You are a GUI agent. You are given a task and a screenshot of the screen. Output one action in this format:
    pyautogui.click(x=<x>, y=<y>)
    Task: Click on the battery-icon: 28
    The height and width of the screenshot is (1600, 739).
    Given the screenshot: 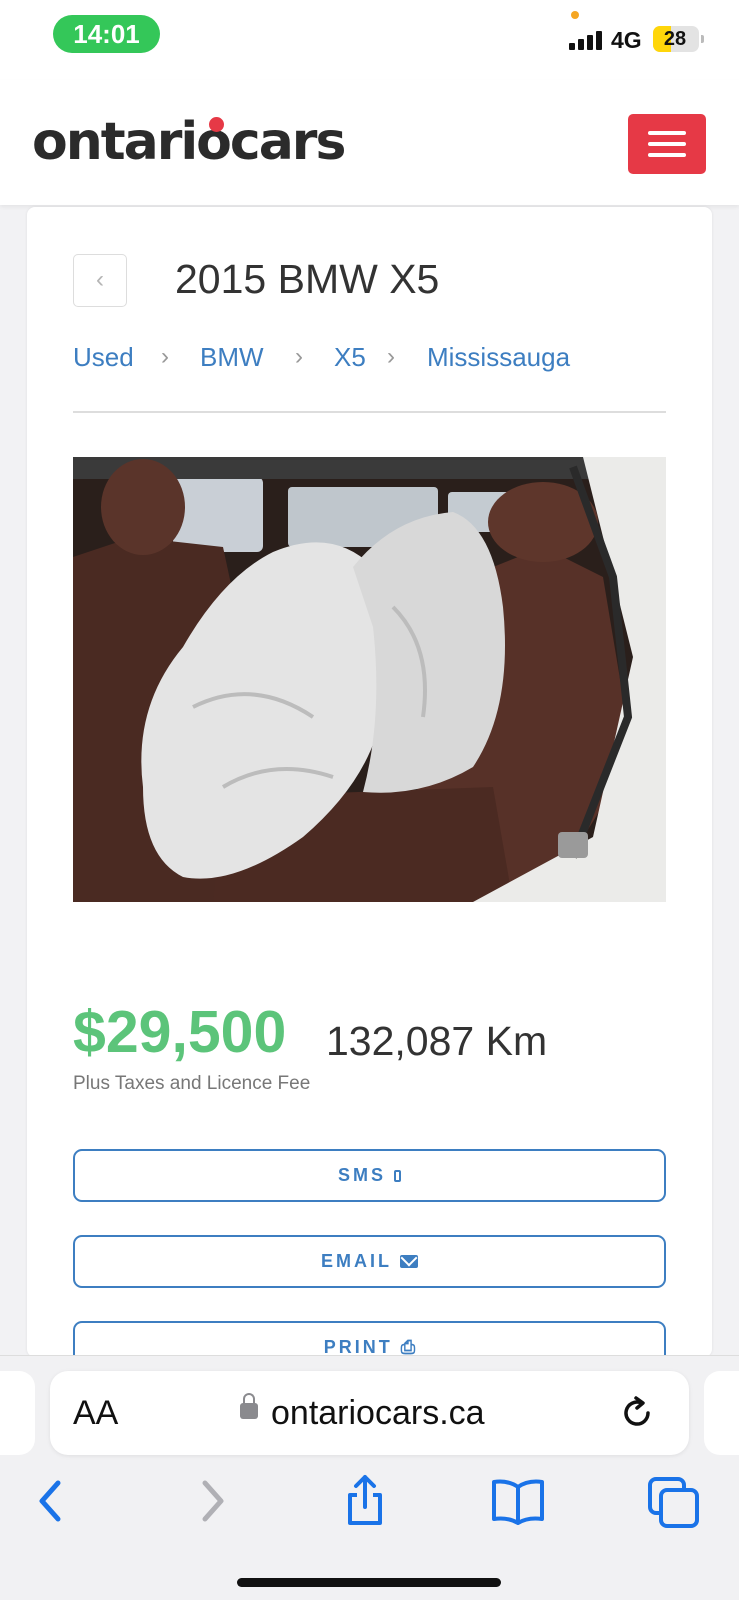 What is the action you would take?
    pyautogui.click(x=678, y=39)
    